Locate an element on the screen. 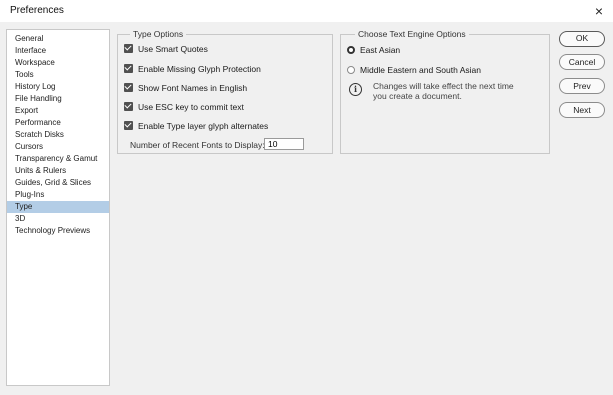 The height and width of the screenshot is (395, 613). sidebar-item-transparency-gamut: Transparency & Gamut is located at coordinates (58, 159).